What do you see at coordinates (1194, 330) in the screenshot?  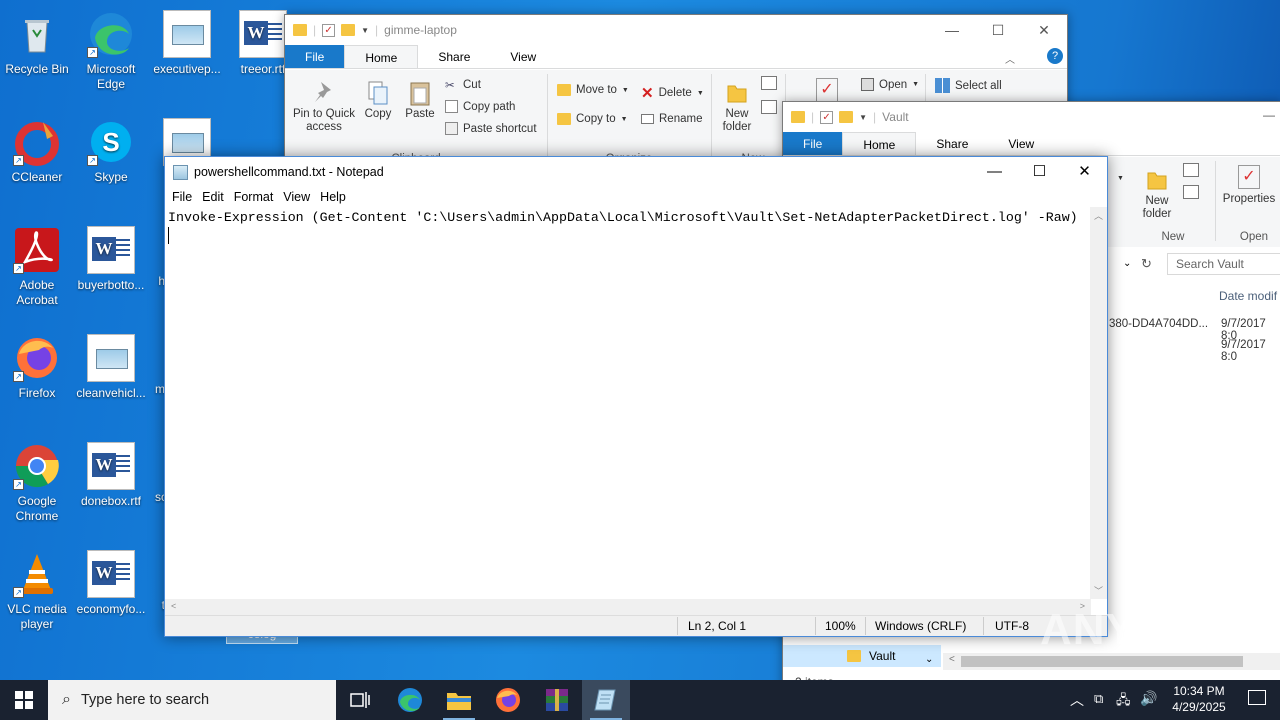 I see `file-row: 380-DD4A704DD... 9/7/2017 8:0` at bounding box center [1194, 330].